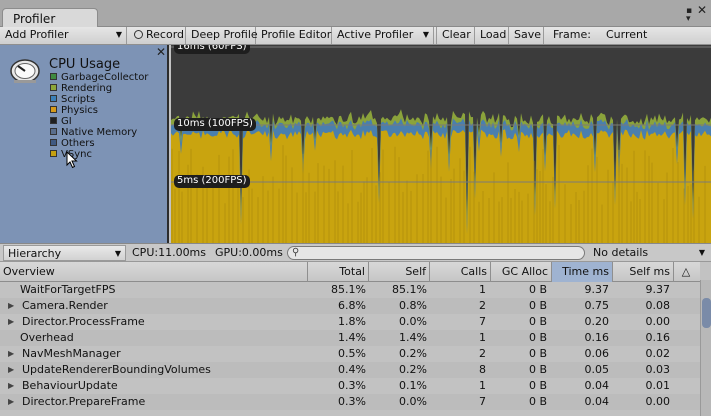 Image resolution: width=711 pixels, height=416 pixels. What do you see at coordinates (686, 272) in the screenshot?
I see `warning-triangle-icon: △` at bounding box center [686, 272].